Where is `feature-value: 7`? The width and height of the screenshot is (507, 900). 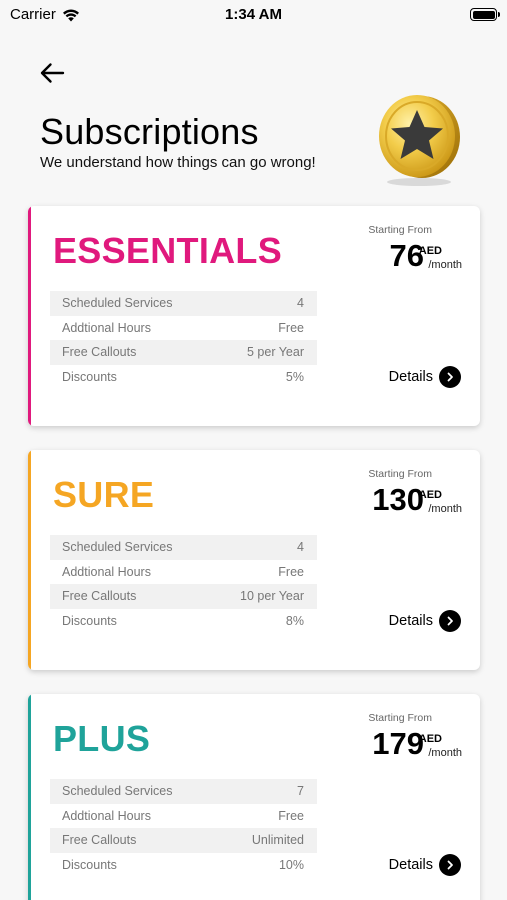 feature-value: 7 is located at coordinates (300, 791).